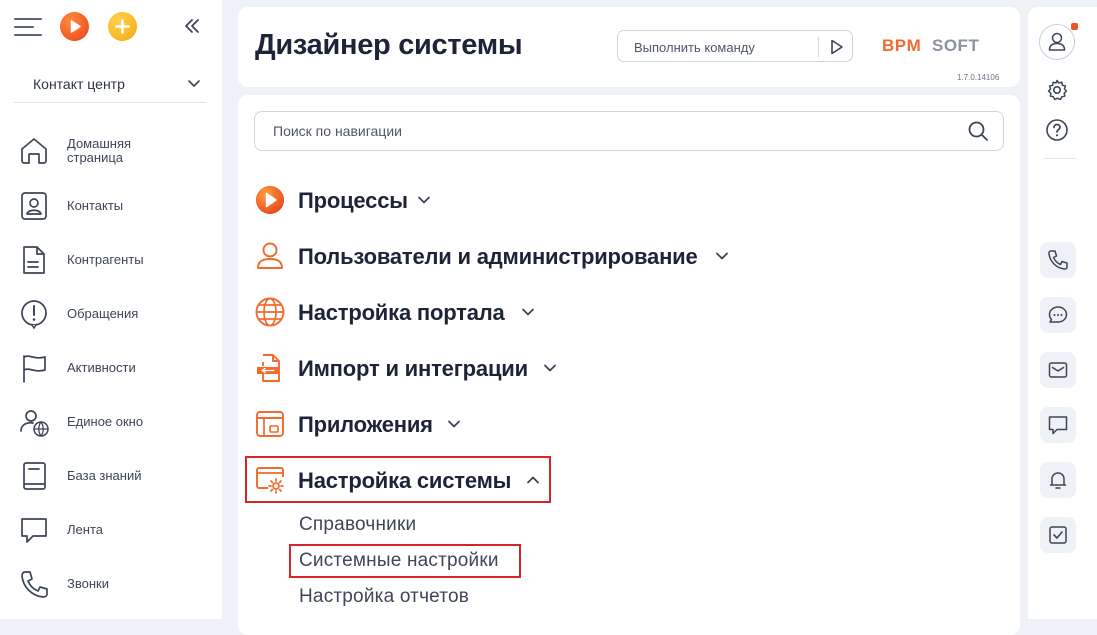 The image size is (1097, 635). I want to click on command-field: Выполнить команду, so click(735, 46).